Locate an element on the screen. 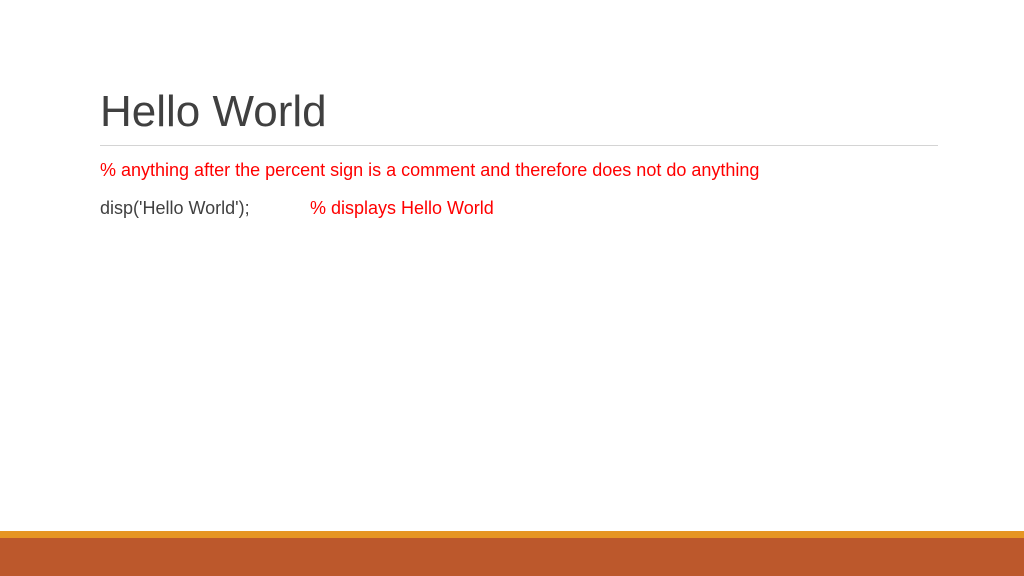  title-divider is located at coordinates (519, 145).